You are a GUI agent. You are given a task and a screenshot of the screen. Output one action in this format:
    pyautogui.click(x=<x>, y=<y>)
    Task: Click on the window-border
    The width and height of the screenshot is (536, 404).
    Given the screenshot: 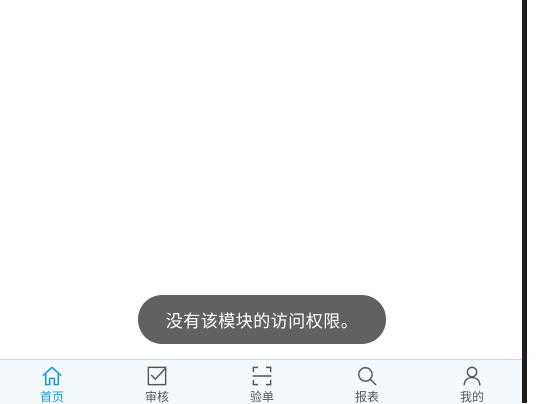 What is the action you would take?
    pyautogui.click(x=524, y=201)
    